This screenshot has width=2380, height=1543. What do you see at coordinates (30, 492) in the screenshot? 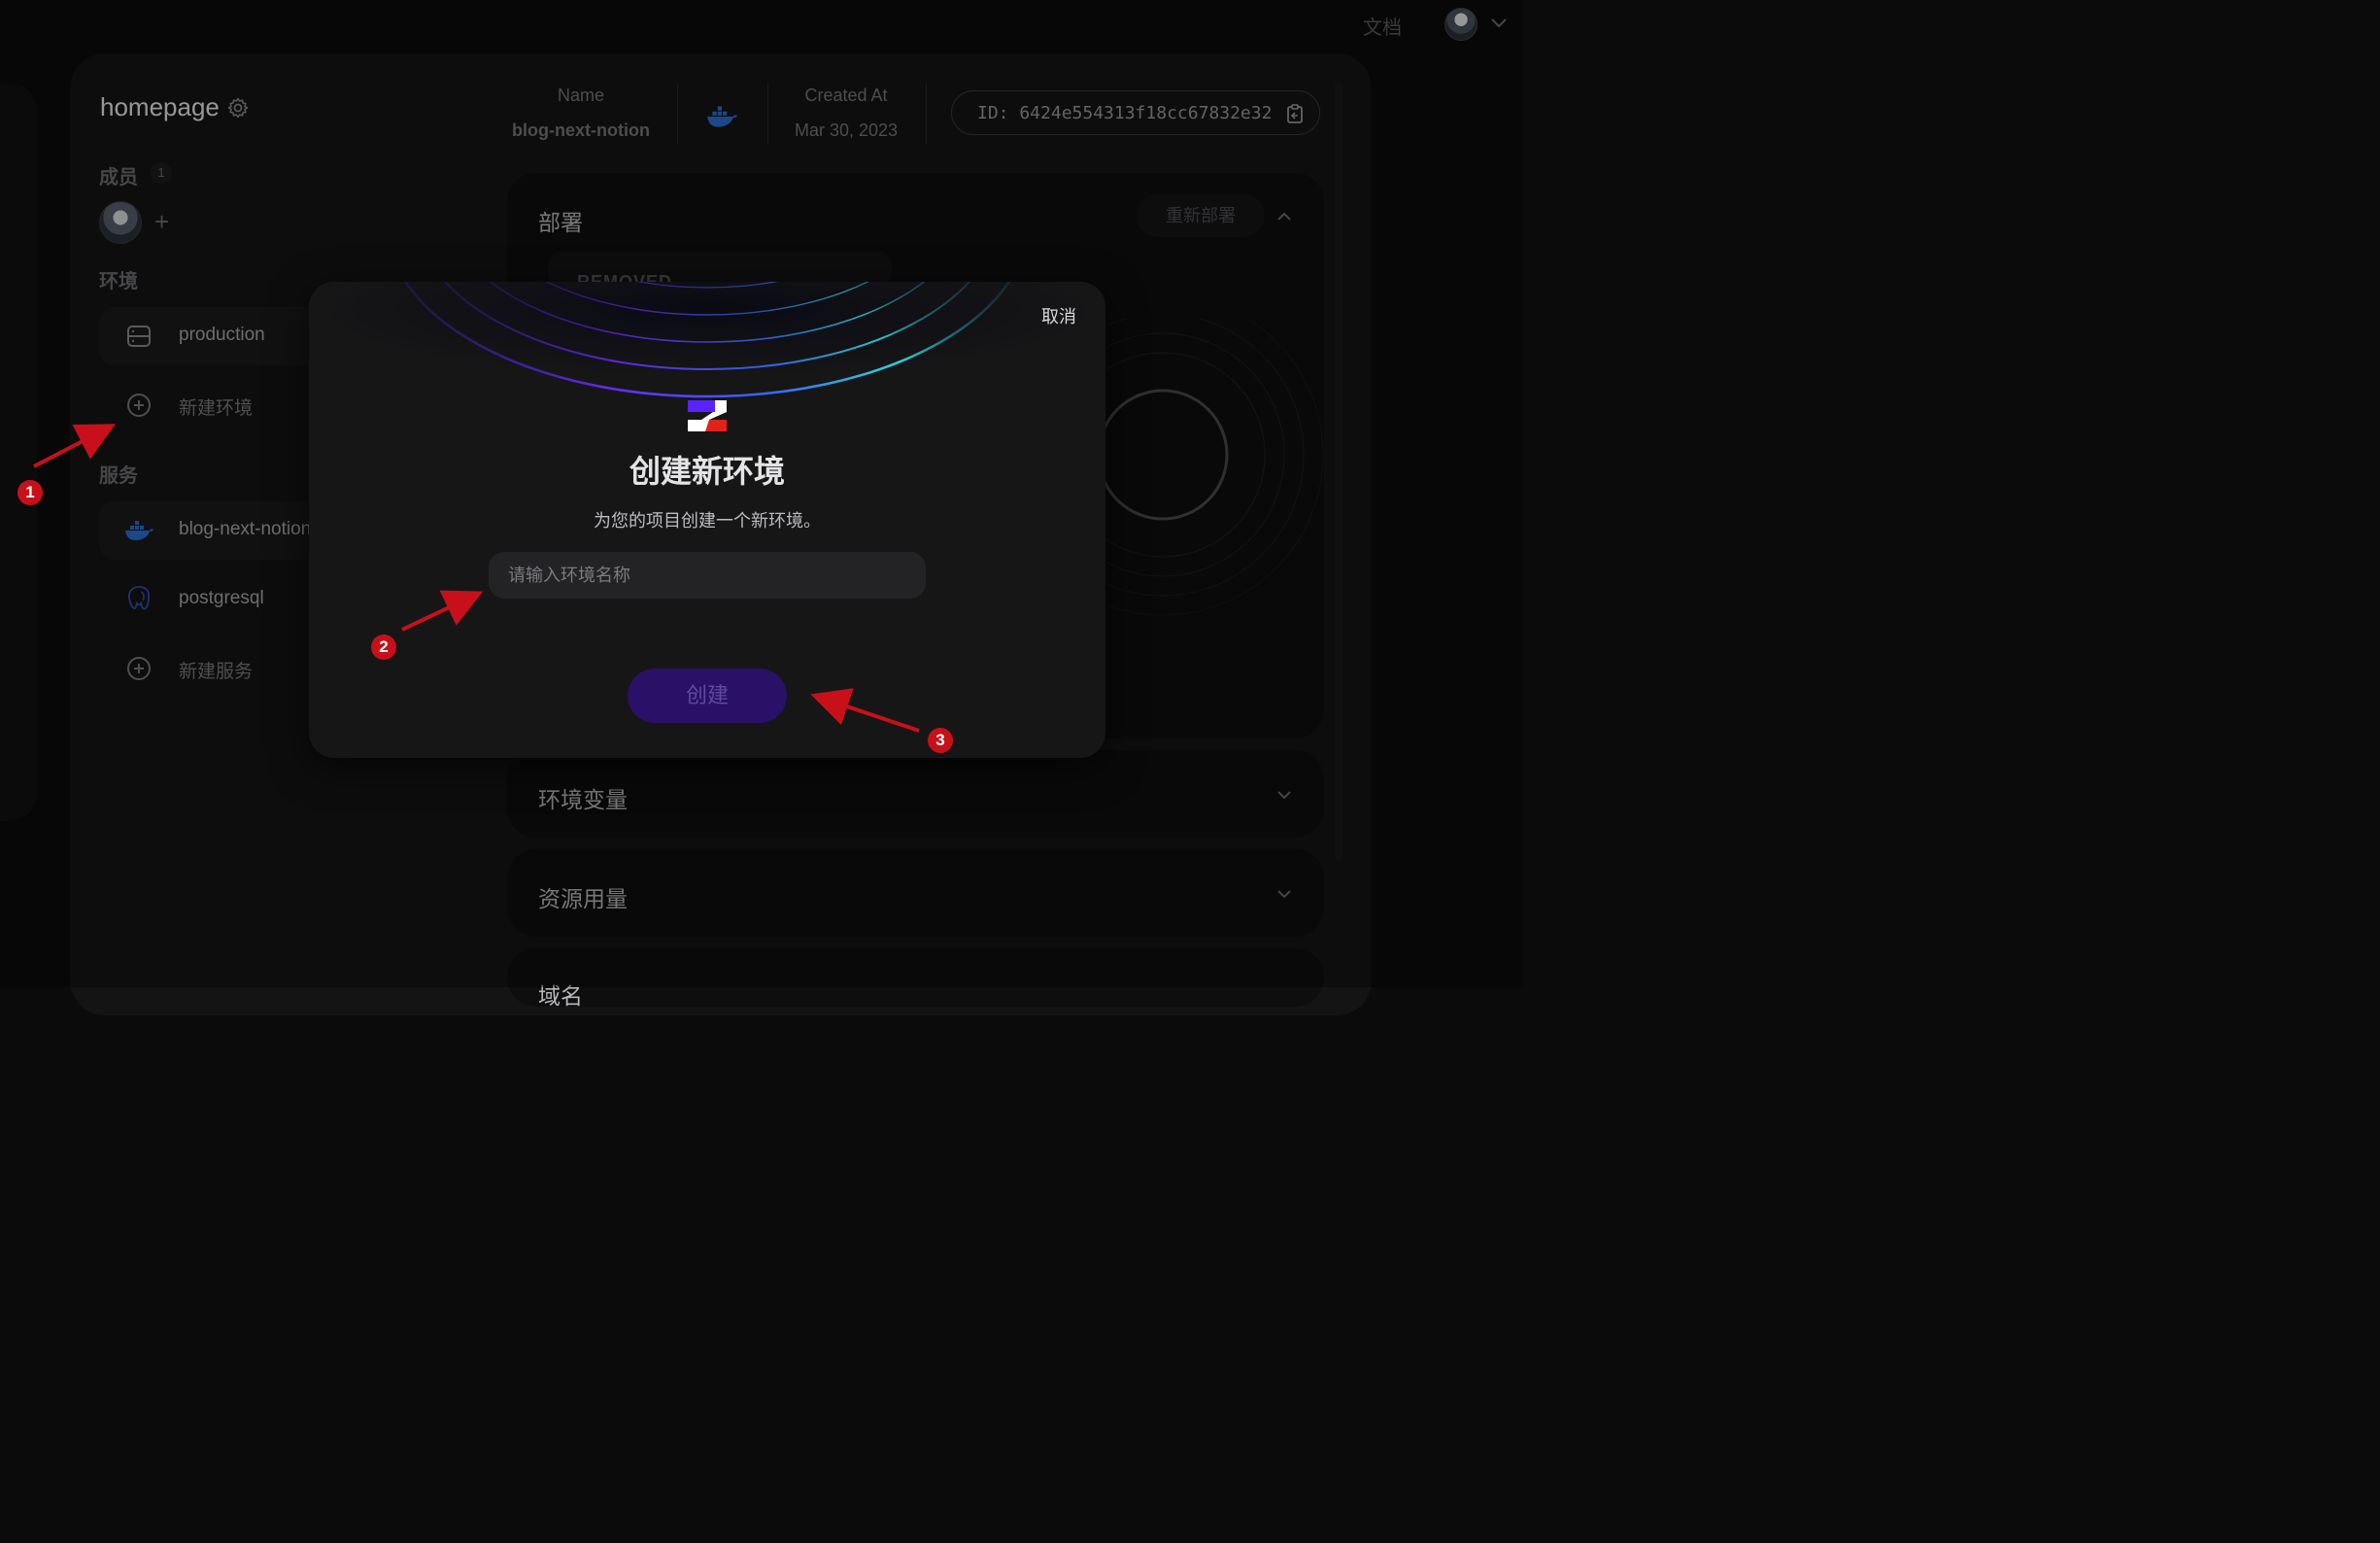
I see `annotation-step-1: 1` at bounding box center [30, 492].